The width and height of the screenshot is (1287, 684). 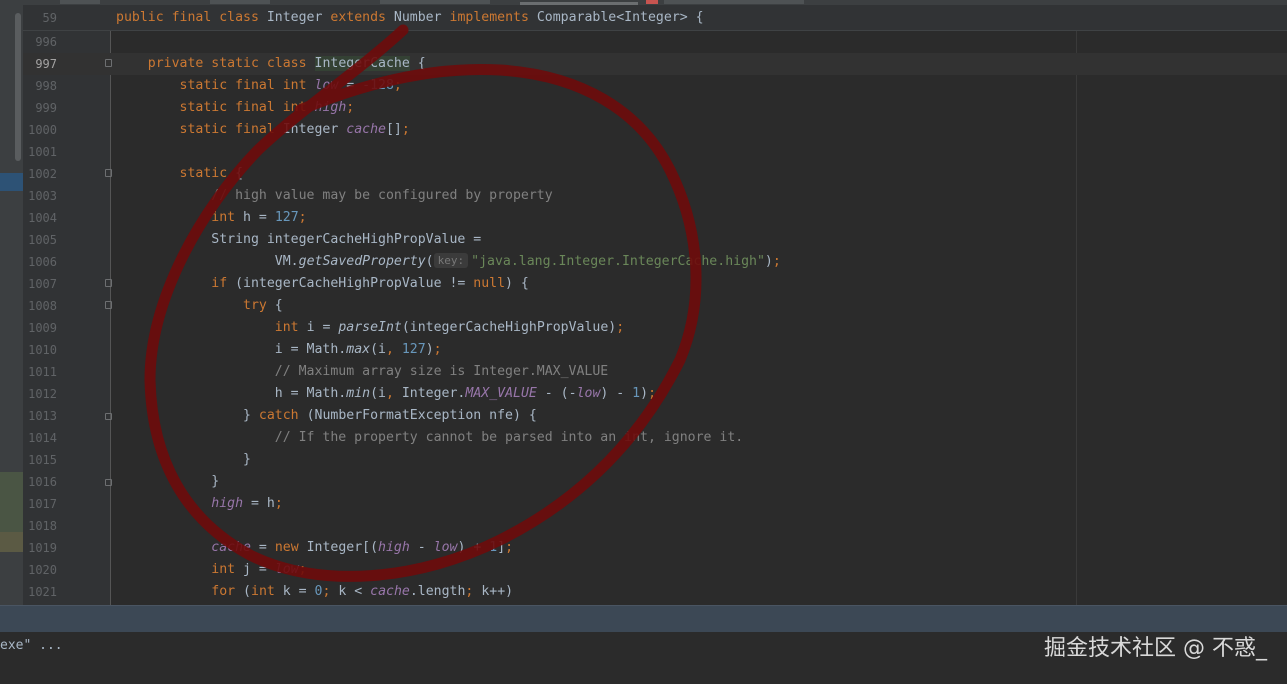 I want to click on code-text: i = Math.max(i, 127);, so click(x=279, y=350).